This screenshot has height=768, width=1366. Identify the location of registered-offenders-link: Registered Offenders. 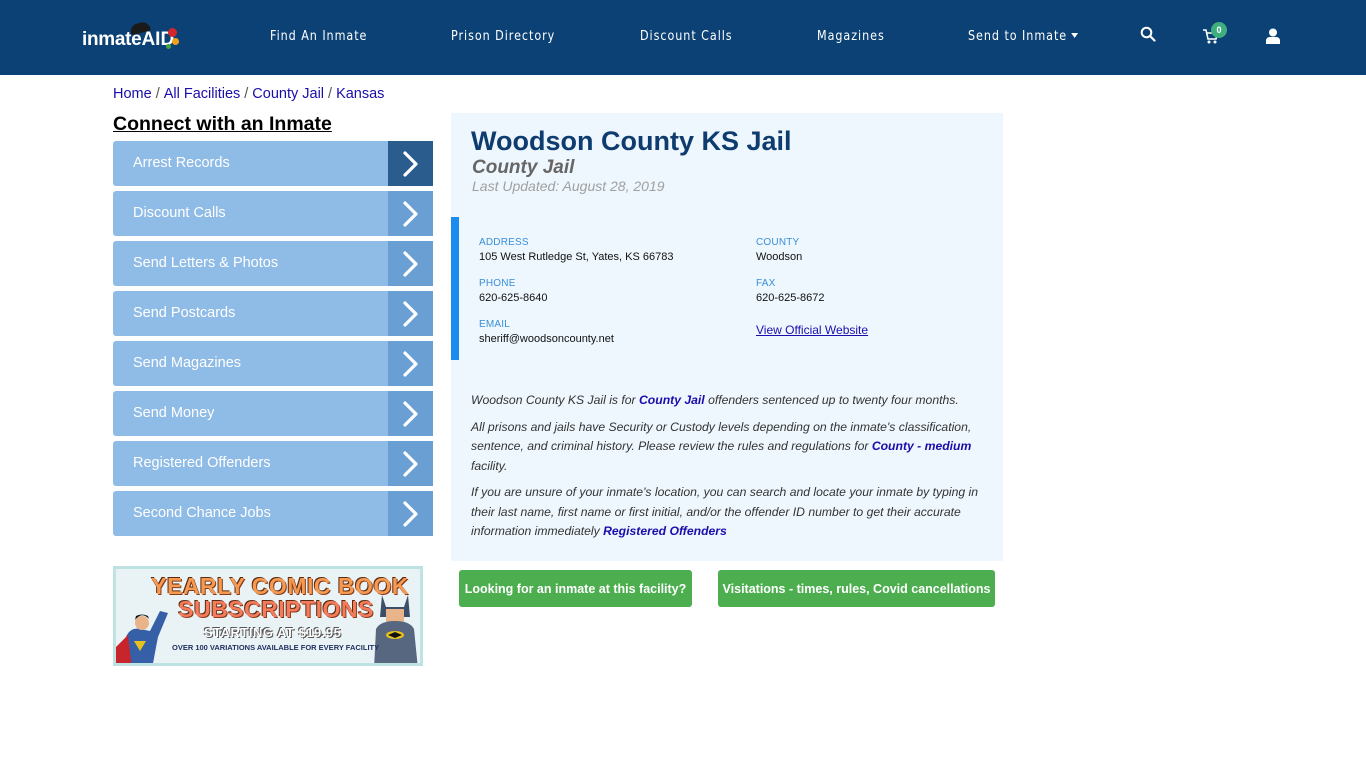
(665, 531).